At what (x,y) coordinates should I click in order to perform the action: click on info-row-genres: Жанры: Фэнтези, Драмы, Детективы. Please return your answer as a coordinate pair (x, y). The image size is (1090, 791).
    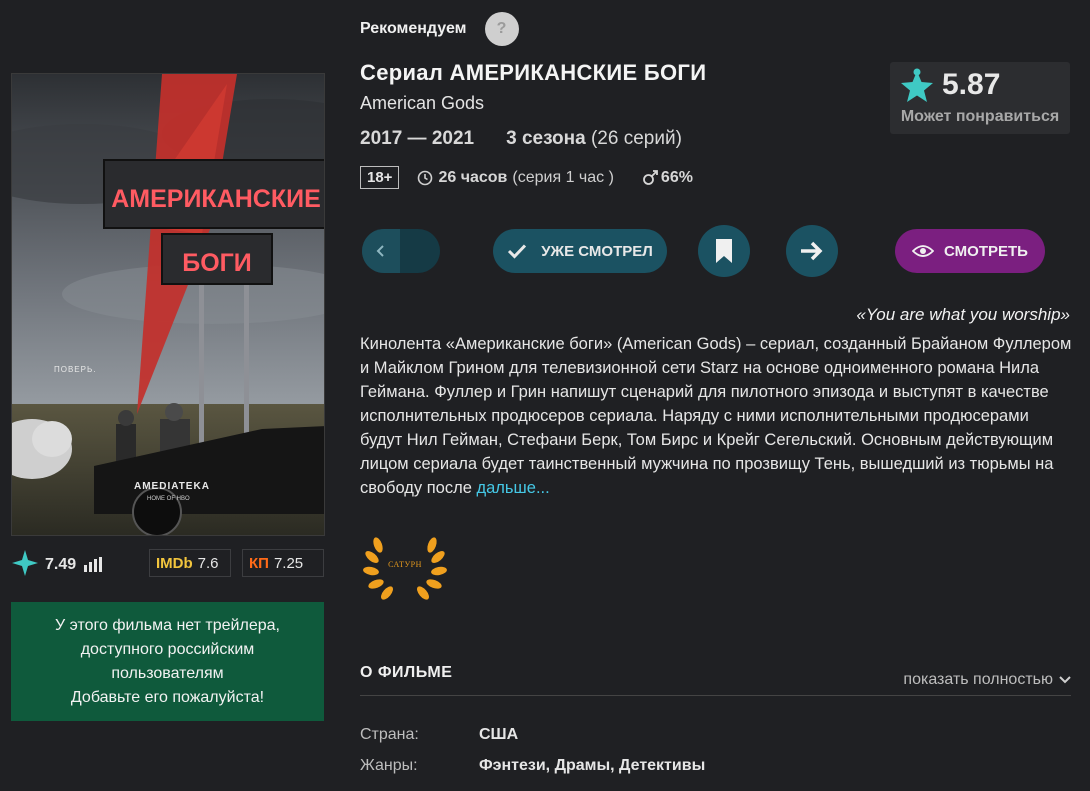
    Looking at the image, I should click on (532, 766).